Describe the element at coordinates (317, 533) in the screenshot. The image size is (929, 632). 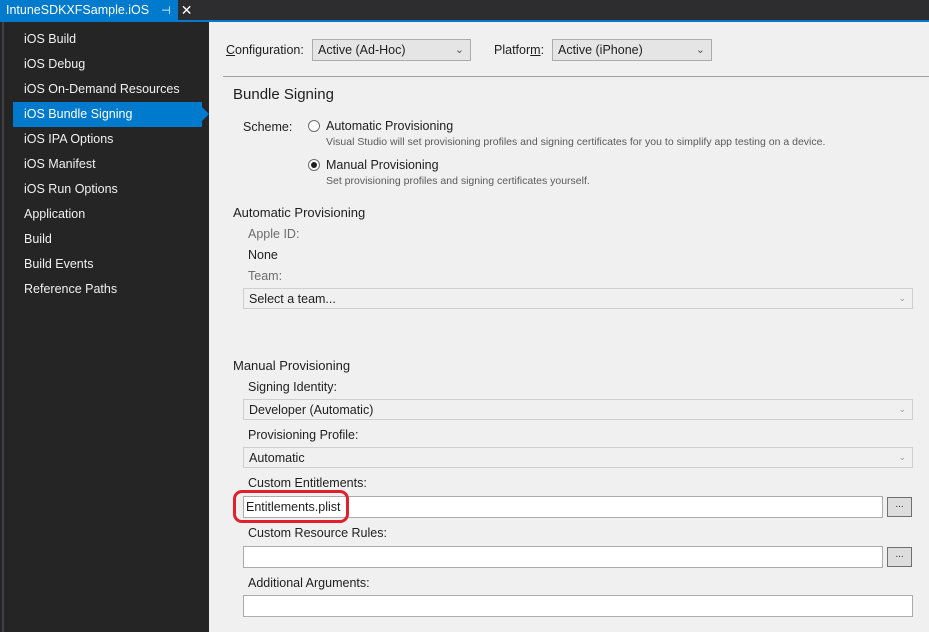
I see `custom-resource-rules-label: Custom Resource Rules:` at that location.